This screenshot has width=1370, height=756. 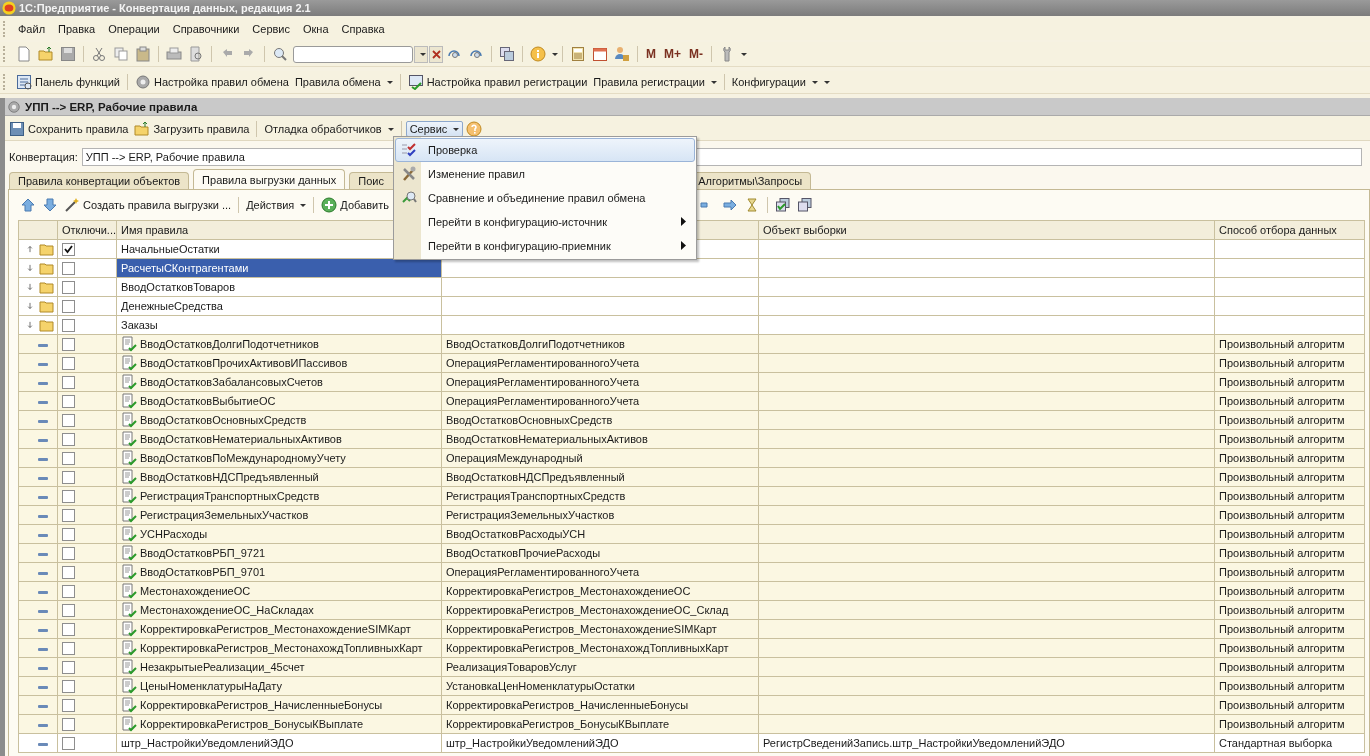 What do you see at coordinates (672, 54) in the screenshot?
I see `memory-button: M+` at bounding box center [672, 54].